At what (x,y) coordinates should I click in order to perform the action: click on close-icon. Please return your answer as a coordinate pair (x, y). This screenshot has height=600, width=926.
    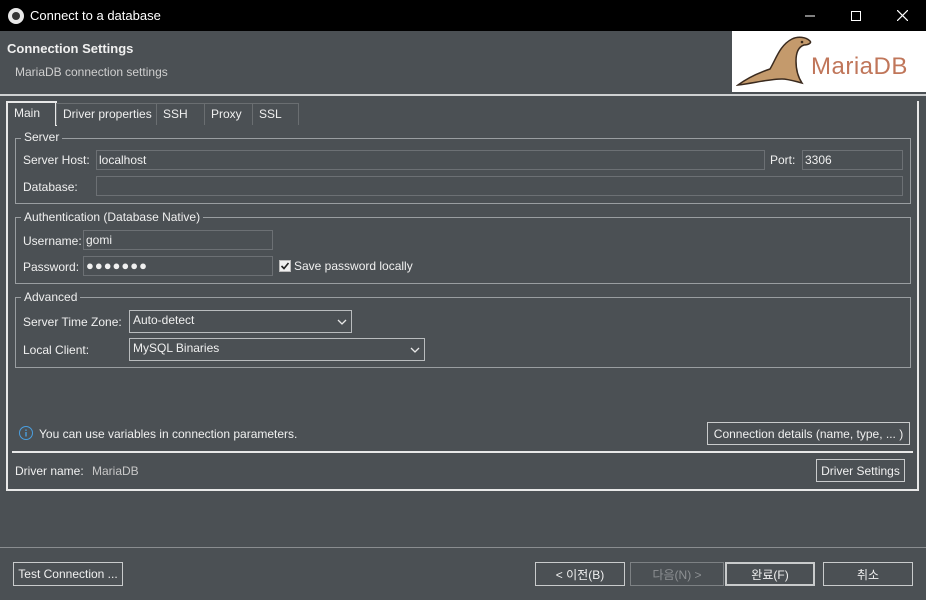
    Looking at the image, I should click on (902, 15).